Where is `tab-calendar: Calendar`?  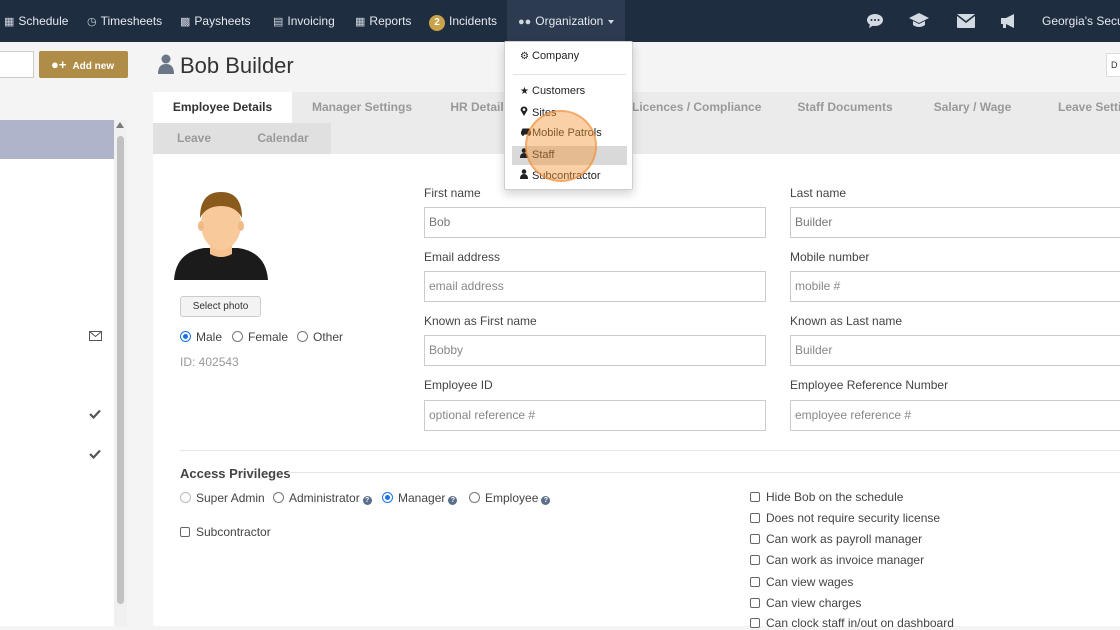
tab-calendar: Calendar is located at coordinates (283, 138).